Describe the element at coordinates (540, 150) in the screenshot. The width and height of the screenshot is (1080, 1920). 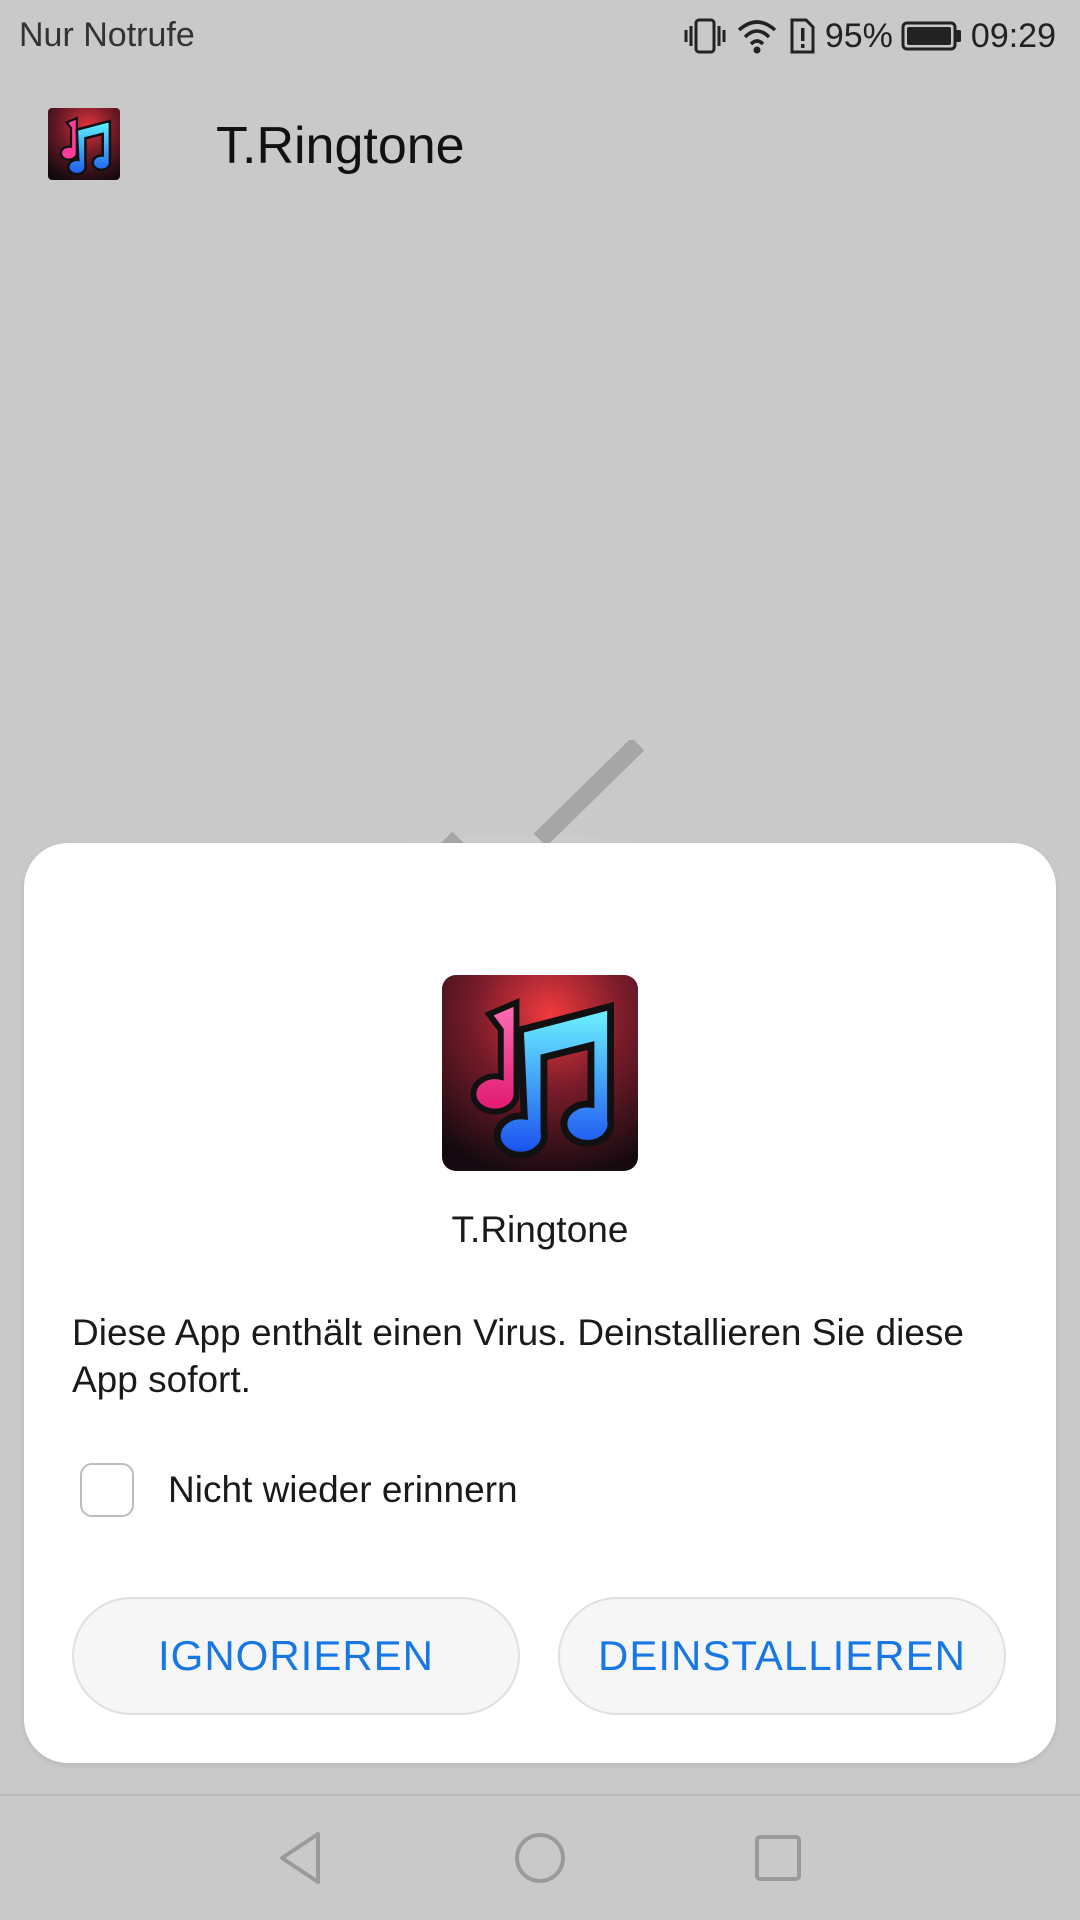
I see `app-bar: T.Ringtone` at that location.